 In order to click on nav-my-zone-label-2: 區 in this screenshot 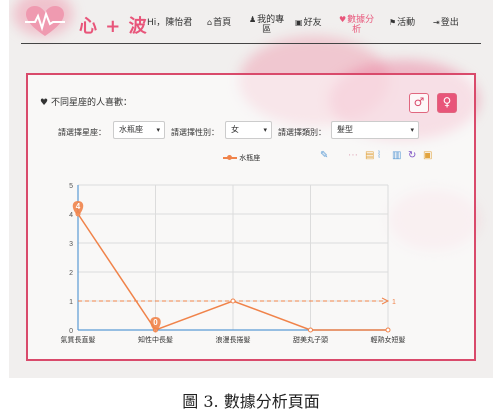, I will do `click(267, 30)`.